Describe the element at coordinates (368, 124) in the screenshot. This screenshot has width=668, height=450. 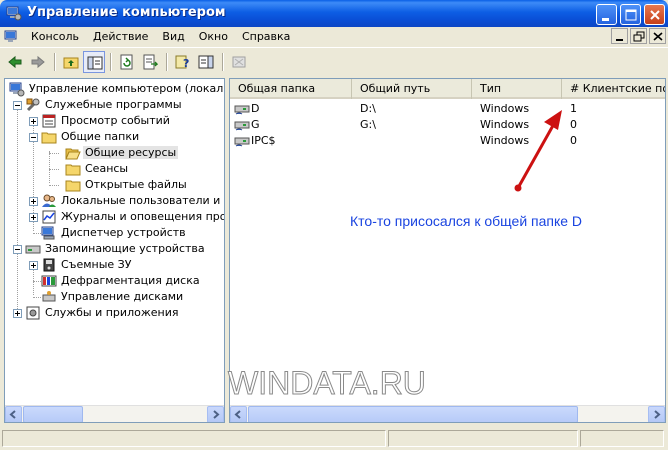
I see `share-path: G:\` at that location.